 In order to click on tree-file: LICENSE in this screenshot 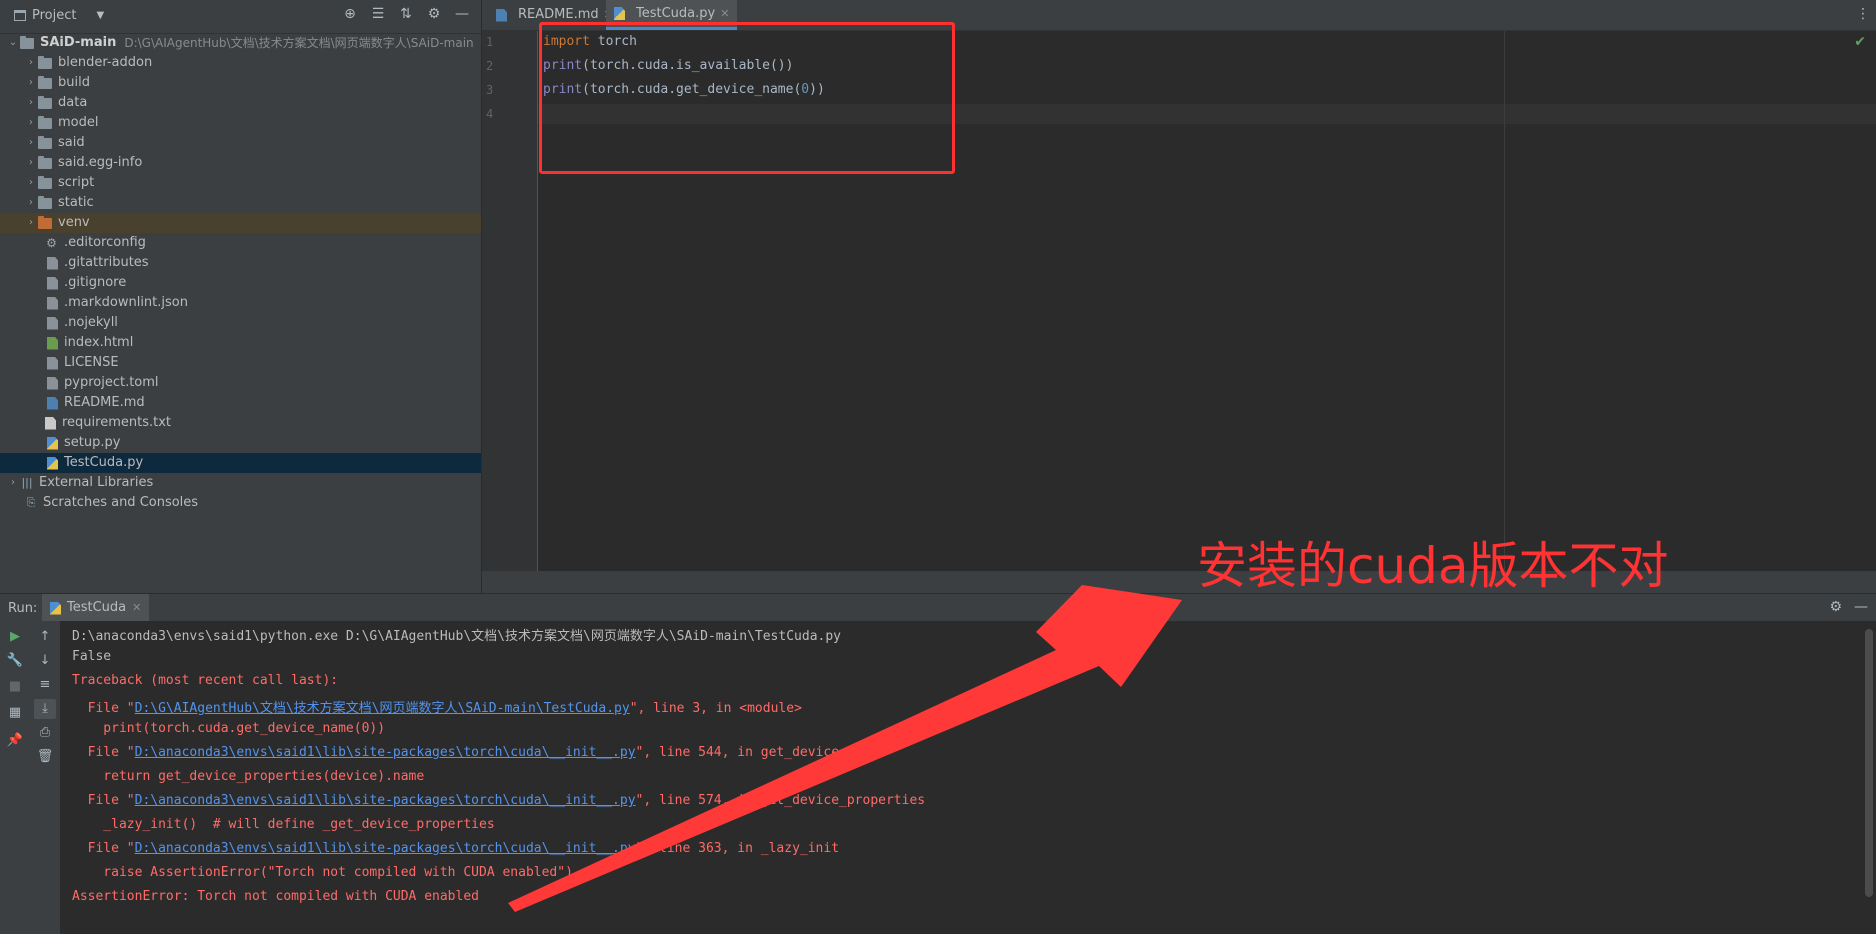, I will do `click(240, 363)`.